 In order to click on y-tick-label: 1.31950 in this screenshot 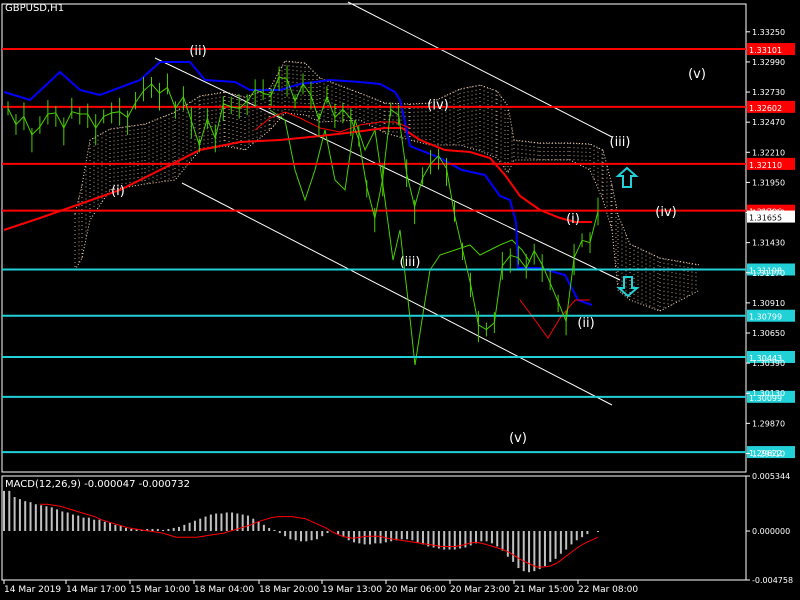, I will do `click(768, 182)`.